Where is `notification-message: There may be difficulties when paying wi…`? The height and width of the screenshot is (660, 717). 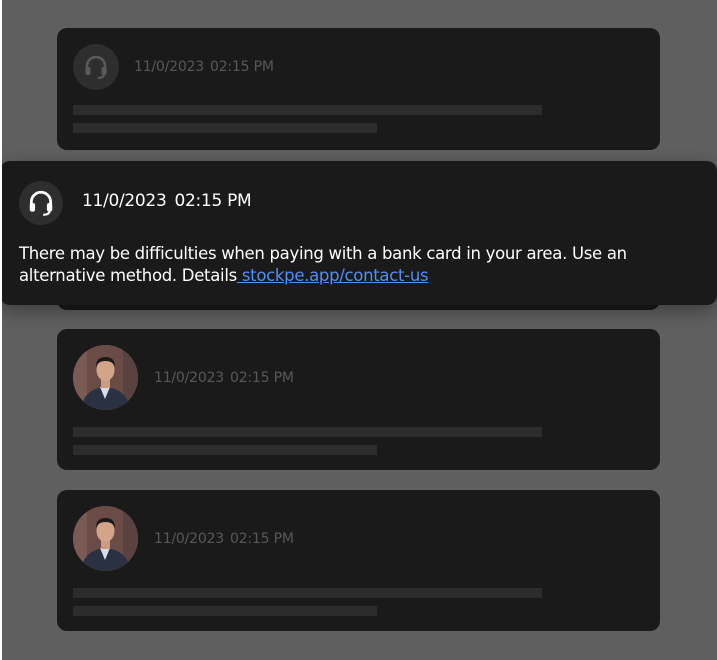 notification-message: There may be difficulties when paying wi… is located at coordinates (349, 265).